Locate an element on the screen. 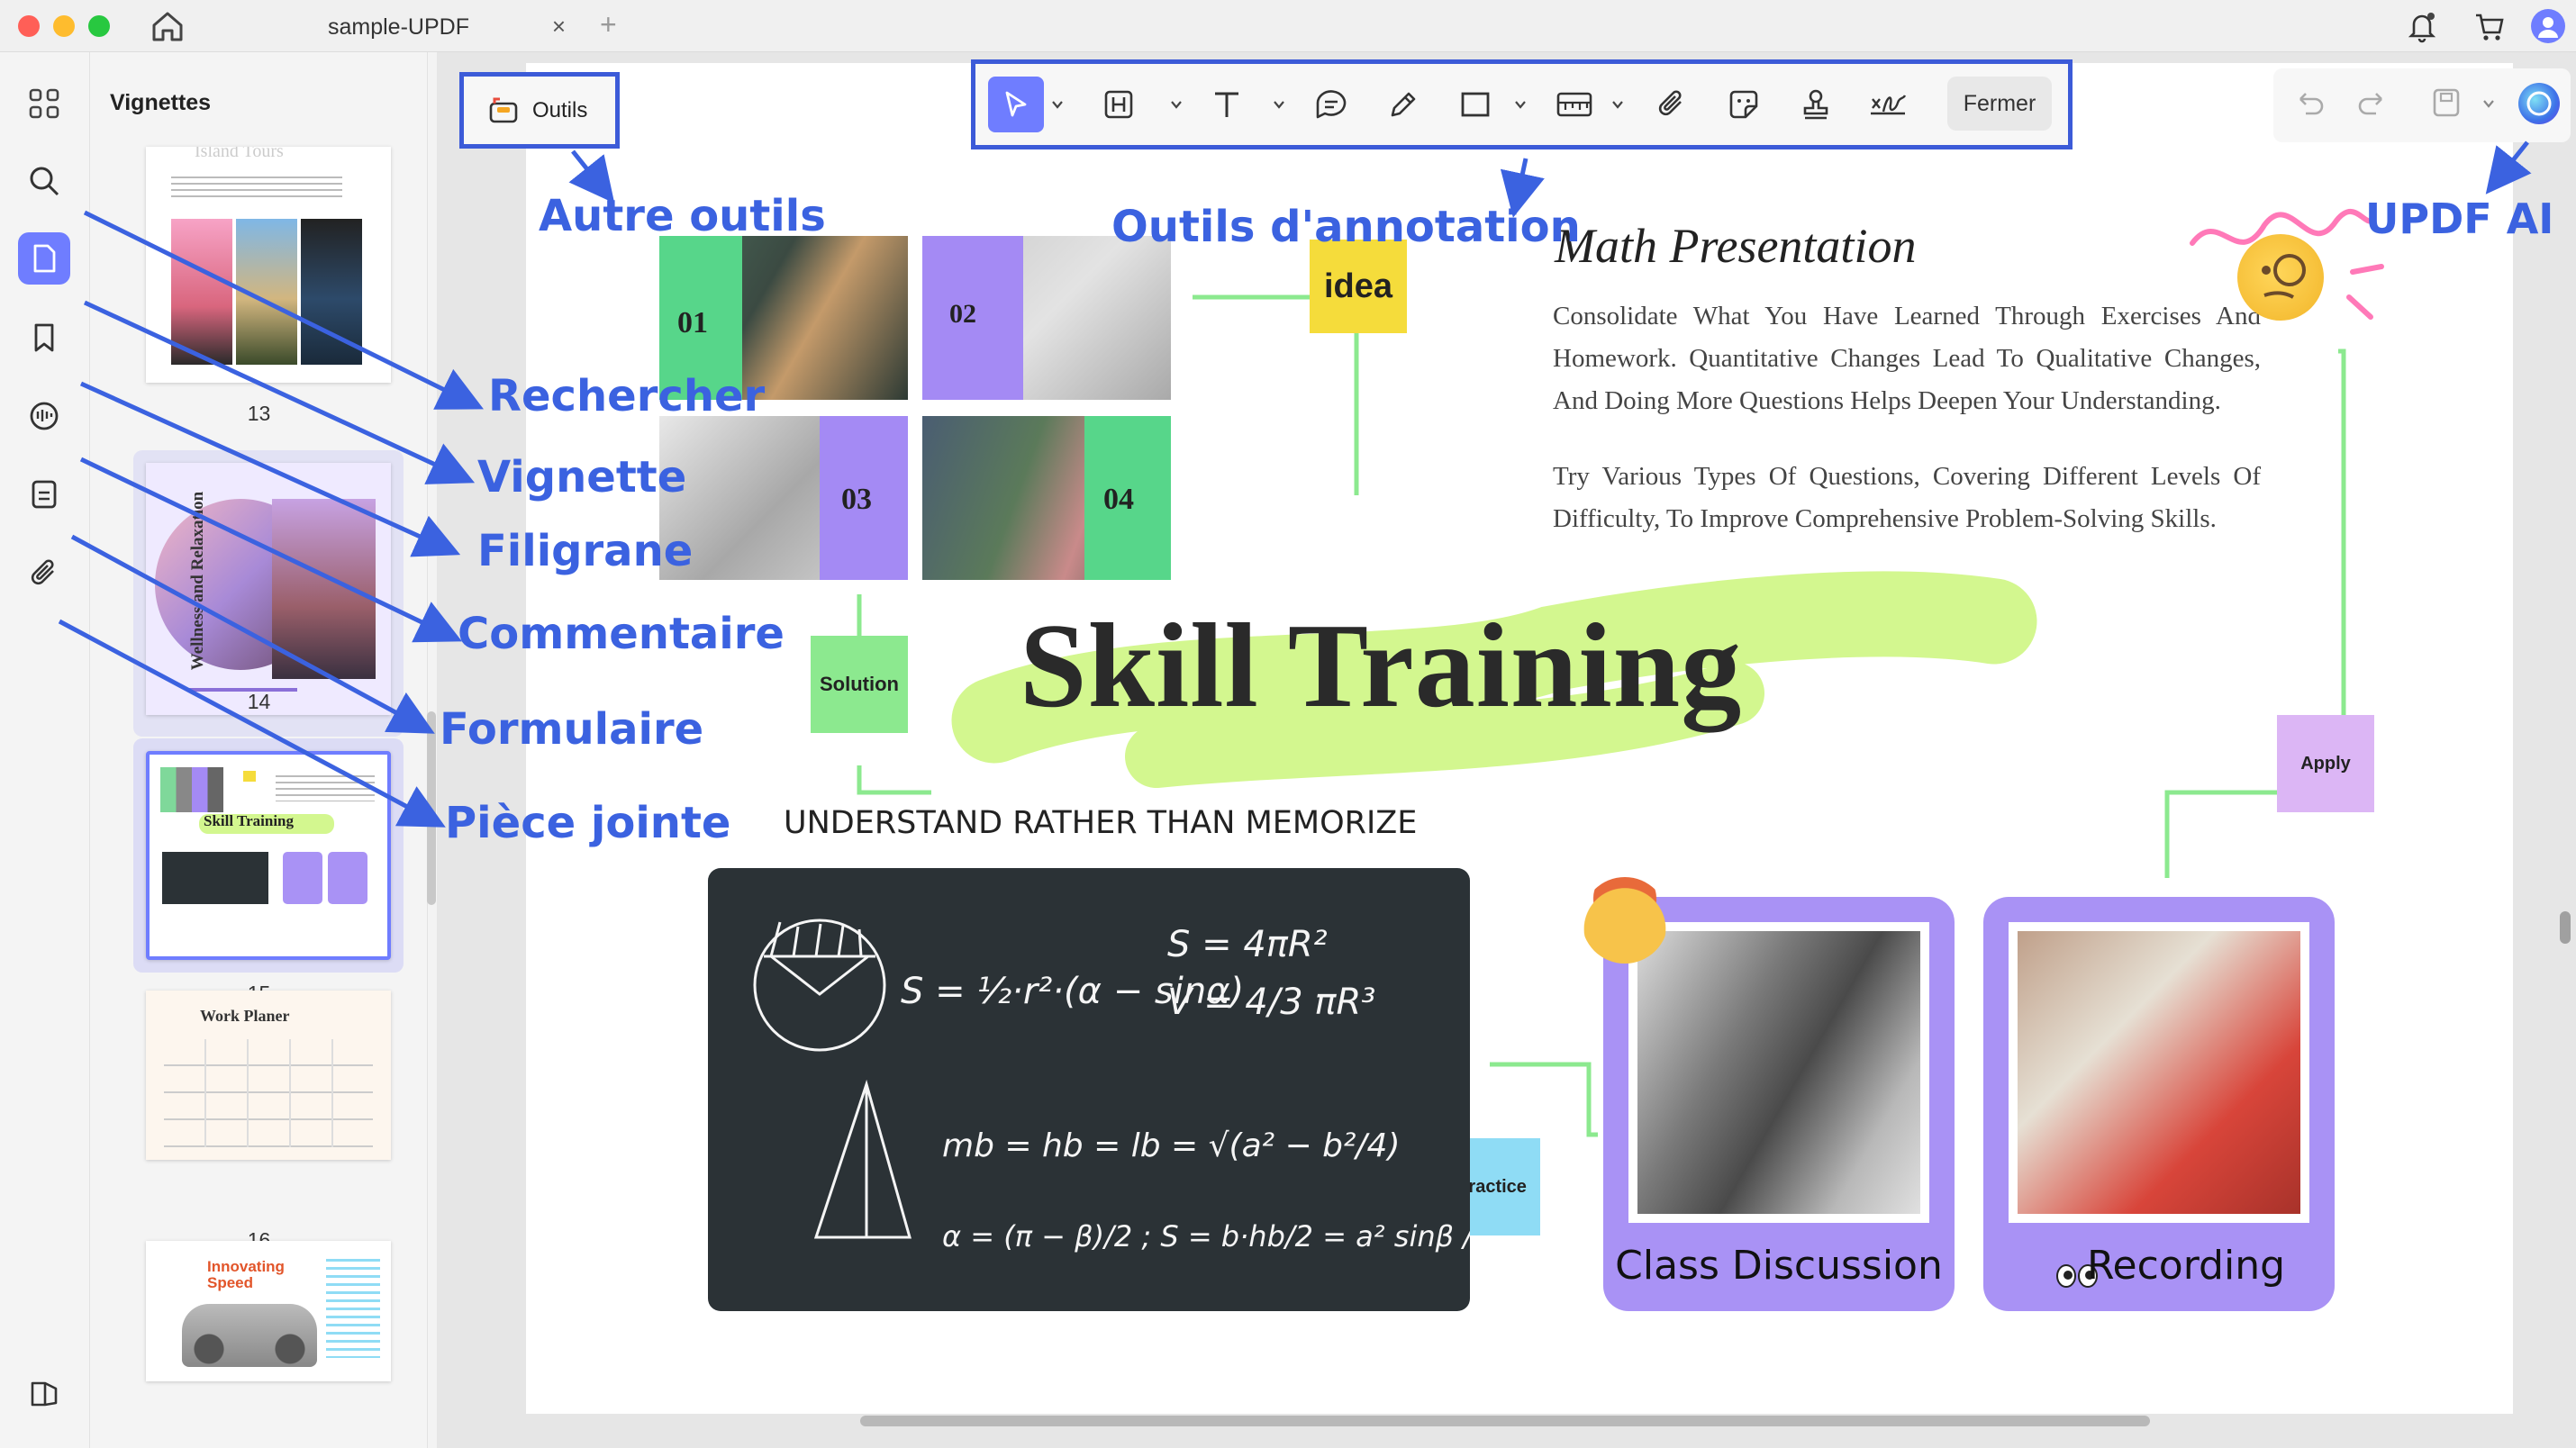  pencil-icon is located at coordinates (1403, 104).